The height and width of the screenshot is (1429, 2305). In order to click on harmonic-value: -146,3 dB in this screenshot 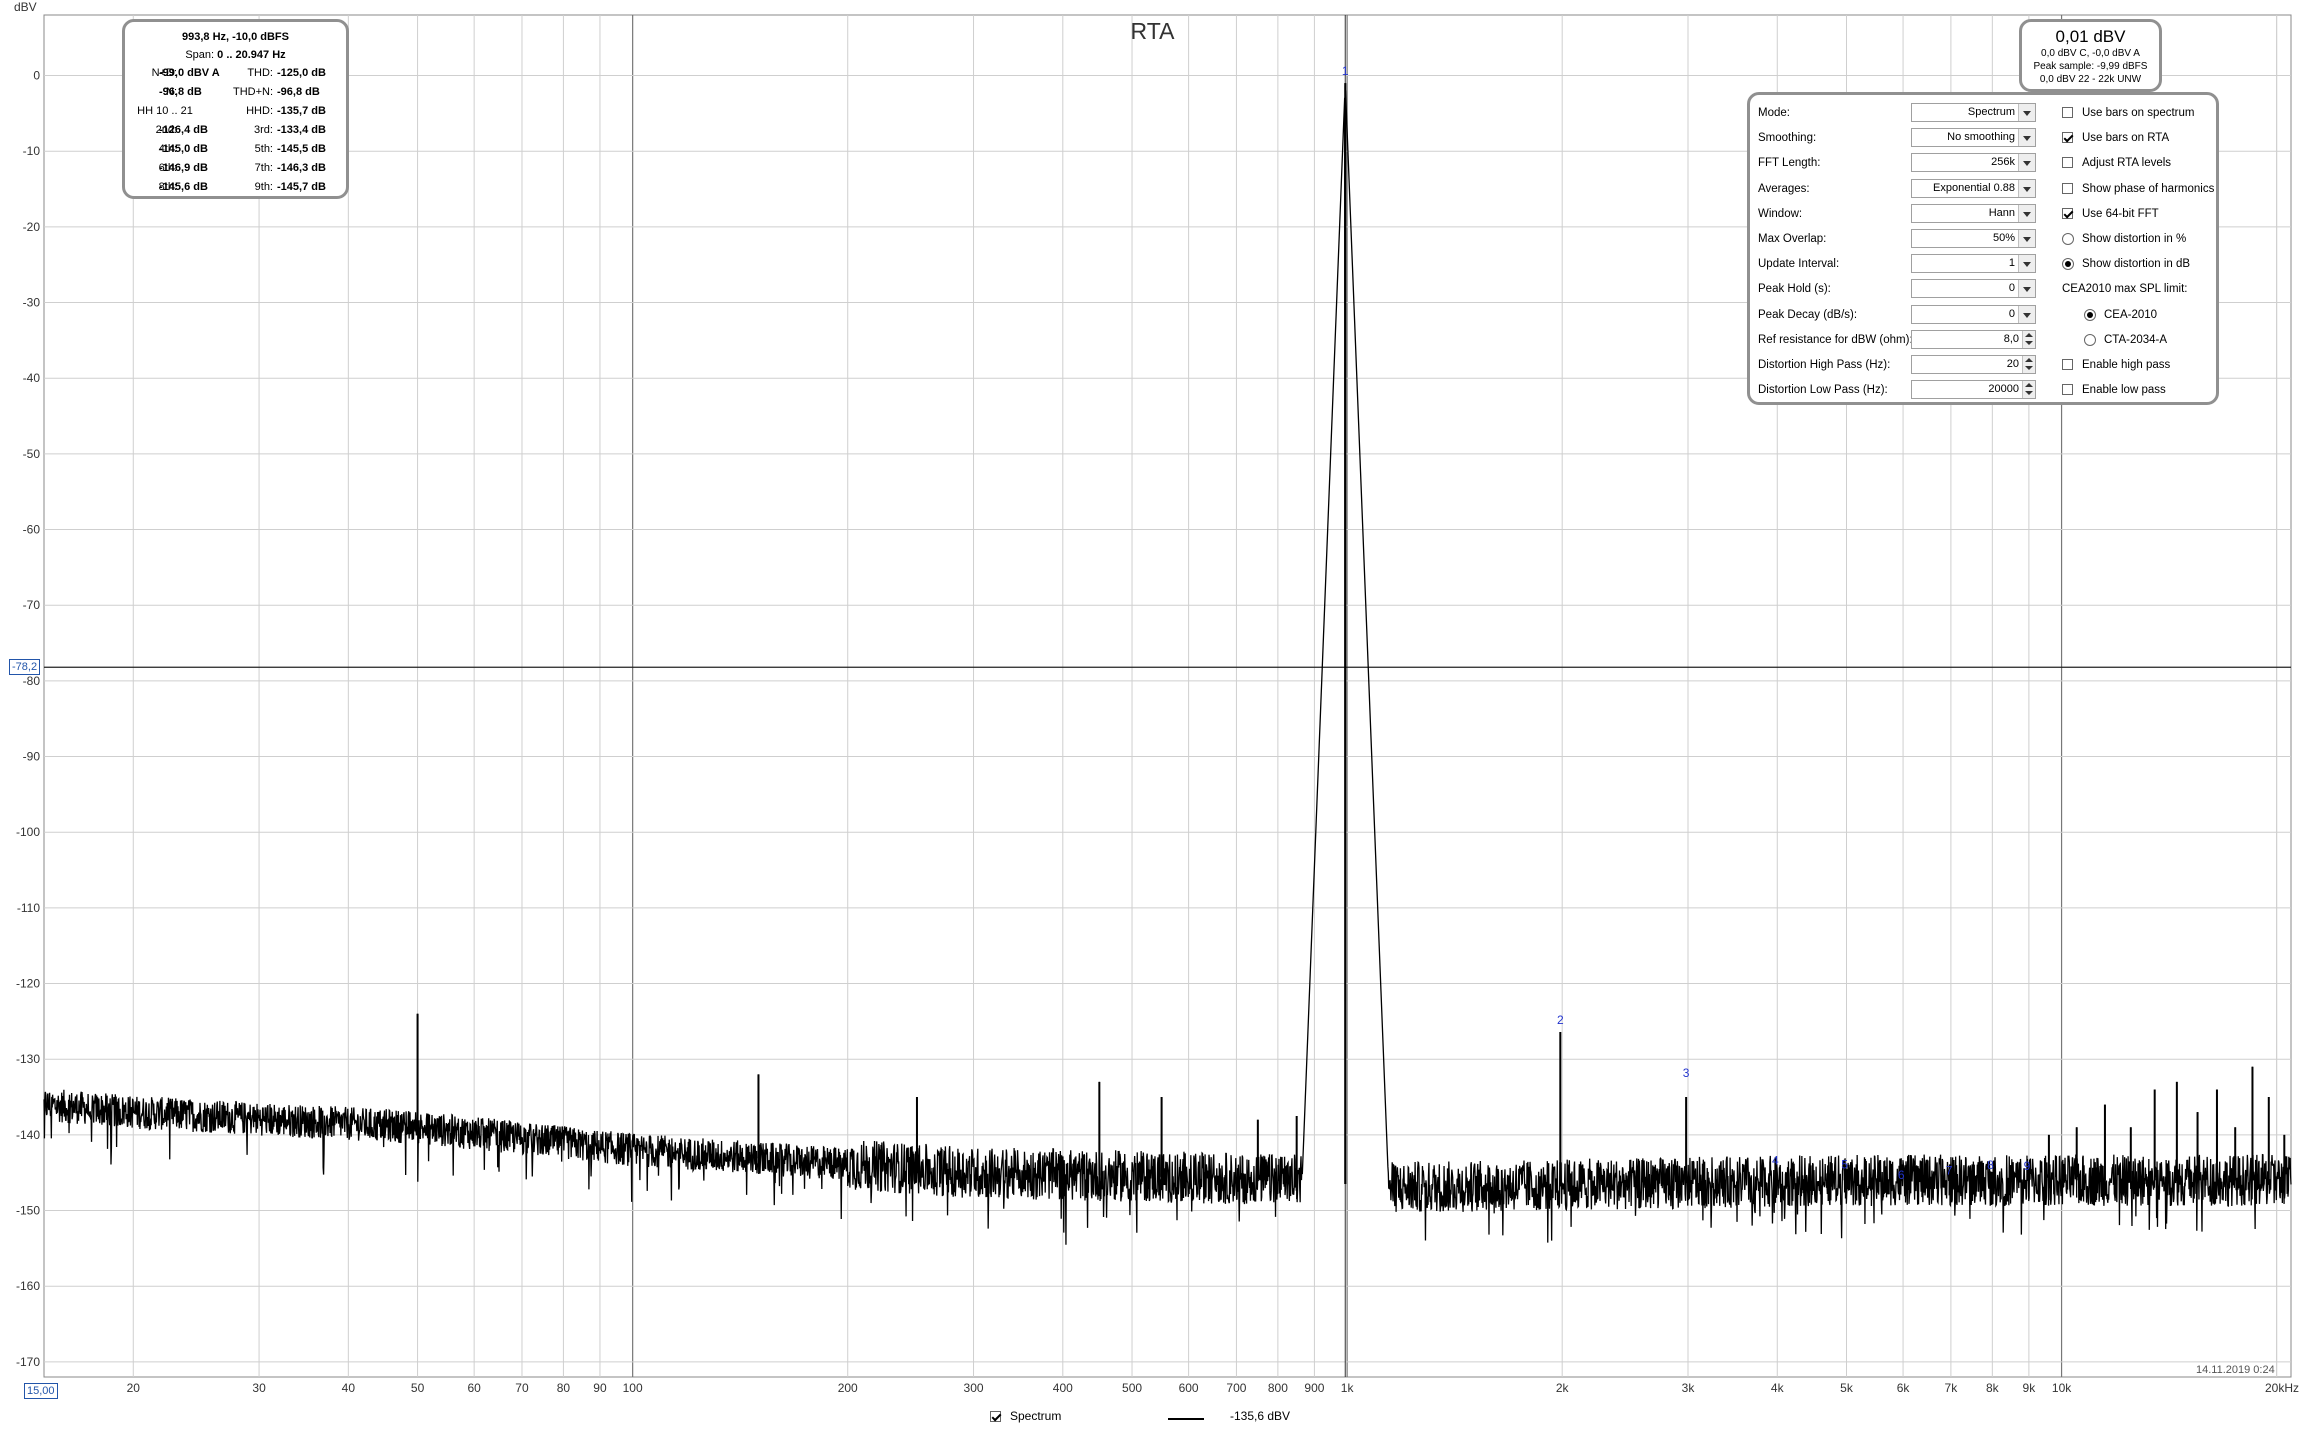, I will do `click(301, 168)`.